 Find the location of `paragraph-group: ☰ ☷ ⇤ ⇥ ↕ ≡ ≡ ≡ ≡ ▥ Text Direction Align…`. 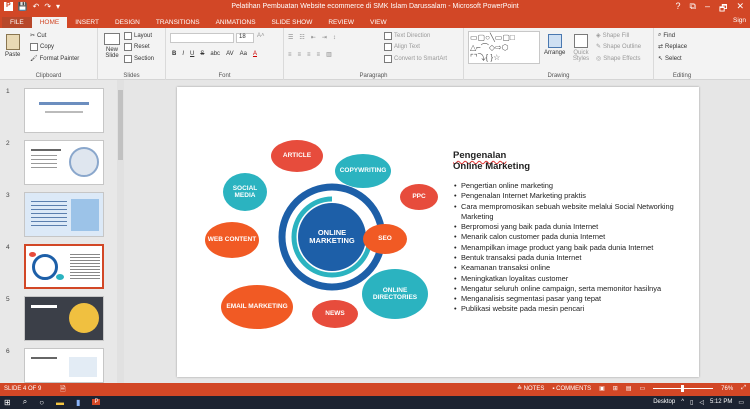

paragraph-group: ☰ ☷ ⇤ ⇥ ↕ ≡ ≡ ≡ ≡ ▥ Text Direction Align… is located at coordinates (374, 54).